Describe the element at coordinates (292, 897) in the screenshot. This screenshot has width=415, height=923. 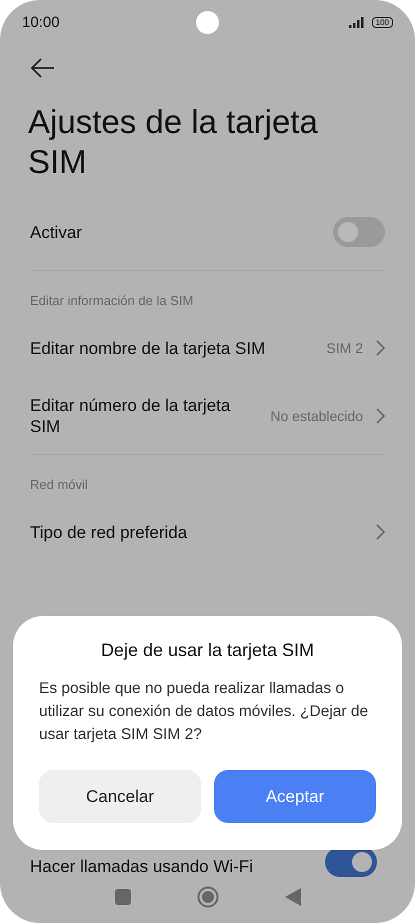
I see `back-icon` at that location.